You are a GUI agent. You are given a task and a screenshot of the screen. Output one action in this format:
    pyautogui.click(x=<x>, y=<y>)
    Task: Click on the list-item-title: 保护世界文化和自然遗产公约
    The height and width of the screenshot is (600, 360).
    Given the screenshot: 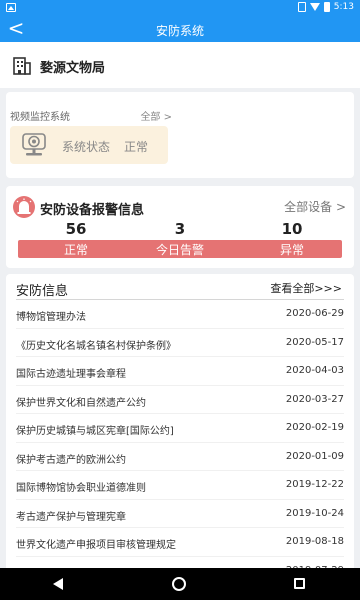 What is the action you would take?
    pyautogui.click(x=81, y=403)
    